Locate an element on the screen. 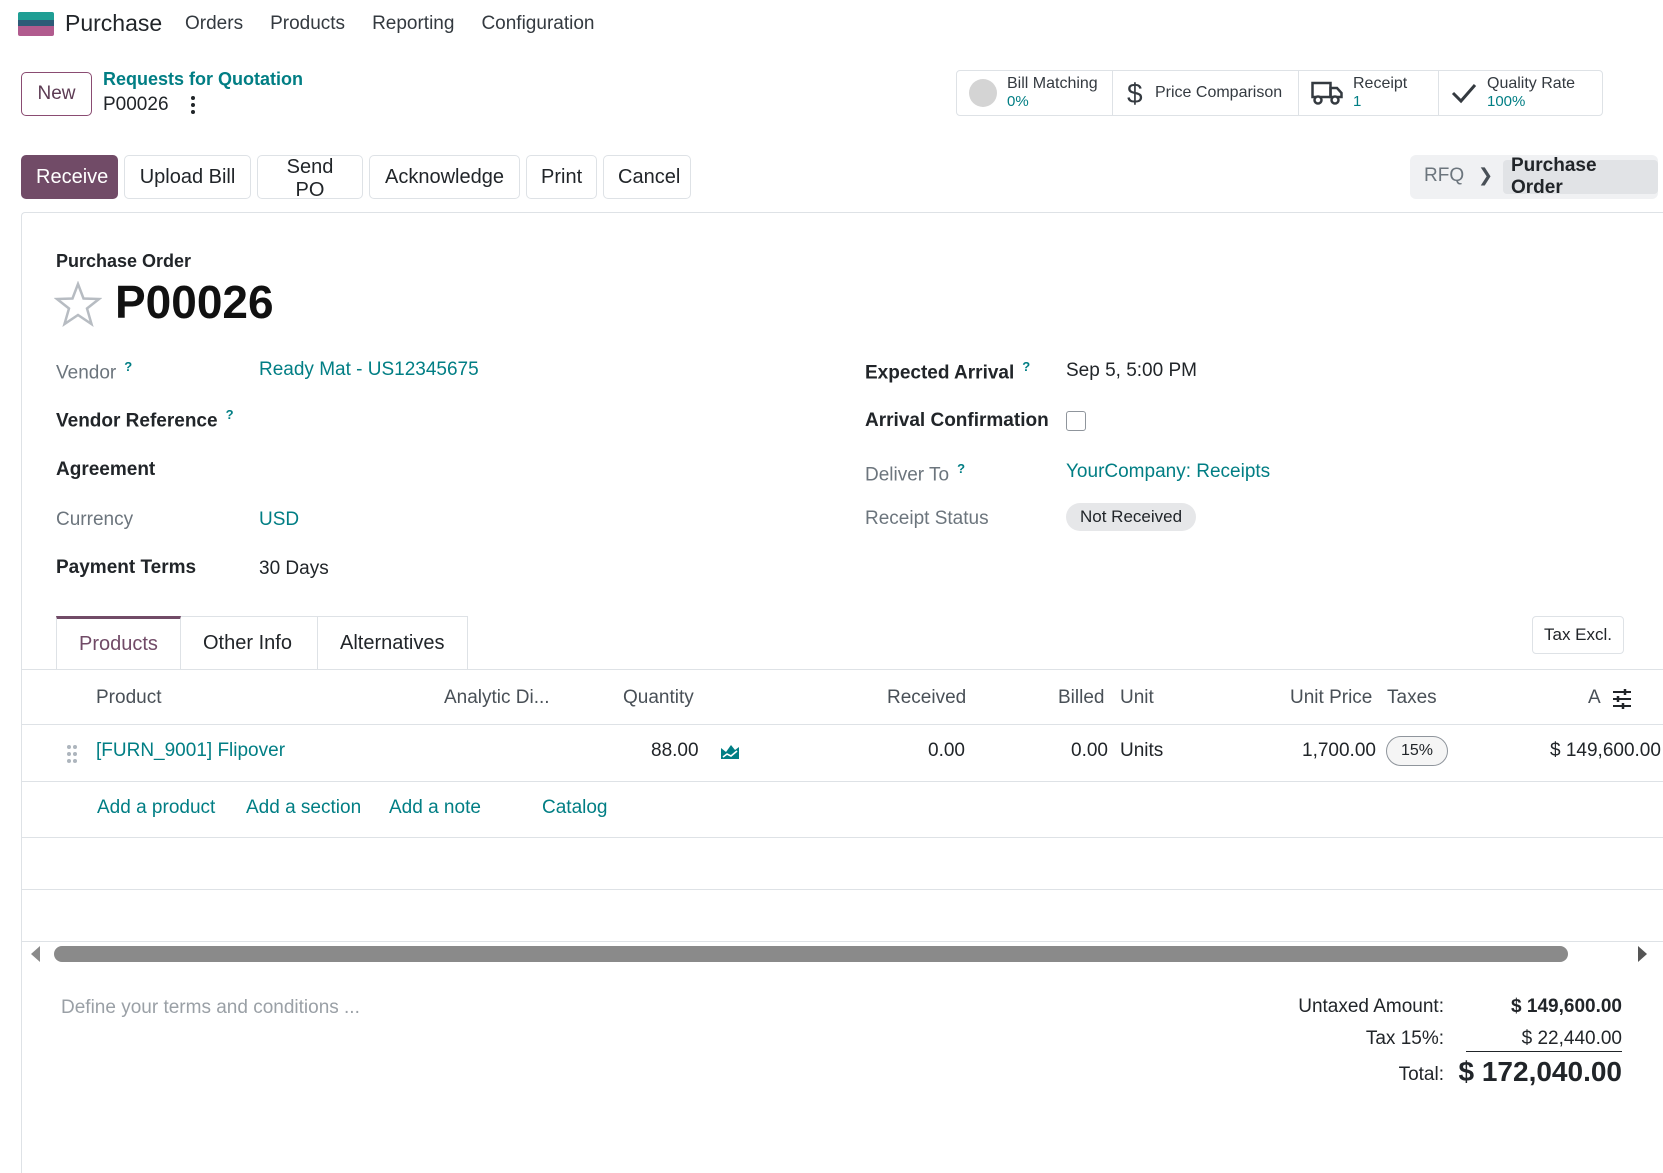 The width and height of the screenshot is (1663, 1173). price-comparison-button: $ Price Comparison is located at coordinates (1206, 93).